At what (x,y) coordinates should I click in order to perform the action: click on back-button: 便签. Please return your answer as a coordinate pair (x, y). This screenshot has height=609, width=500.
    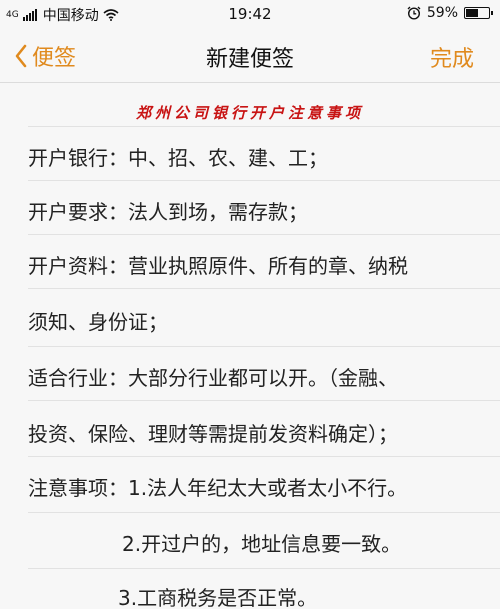
    Looking at the image, I should click on (45, 56).